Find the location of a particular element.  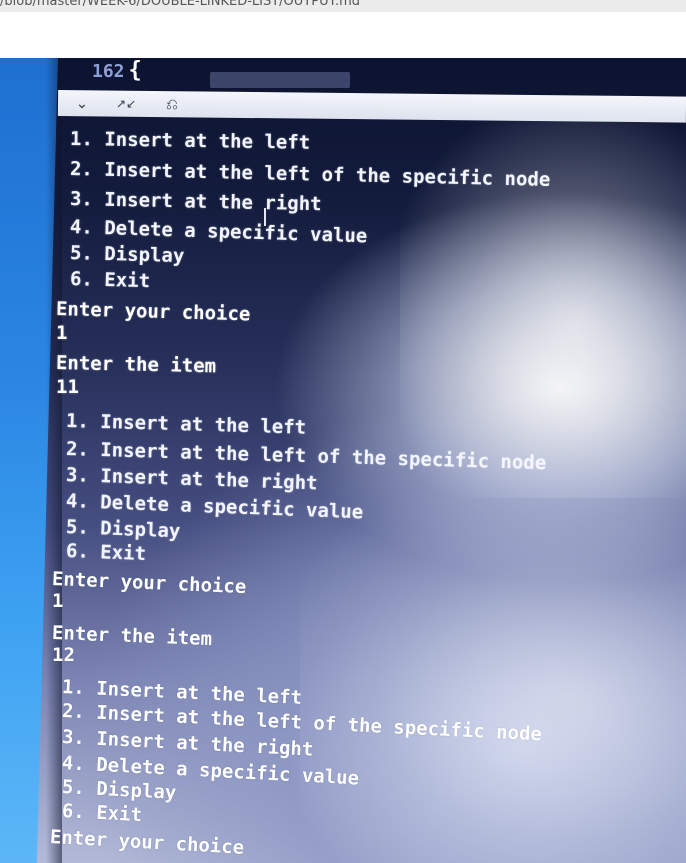

terminal-line: 11 is located at coordinates (67, 387).